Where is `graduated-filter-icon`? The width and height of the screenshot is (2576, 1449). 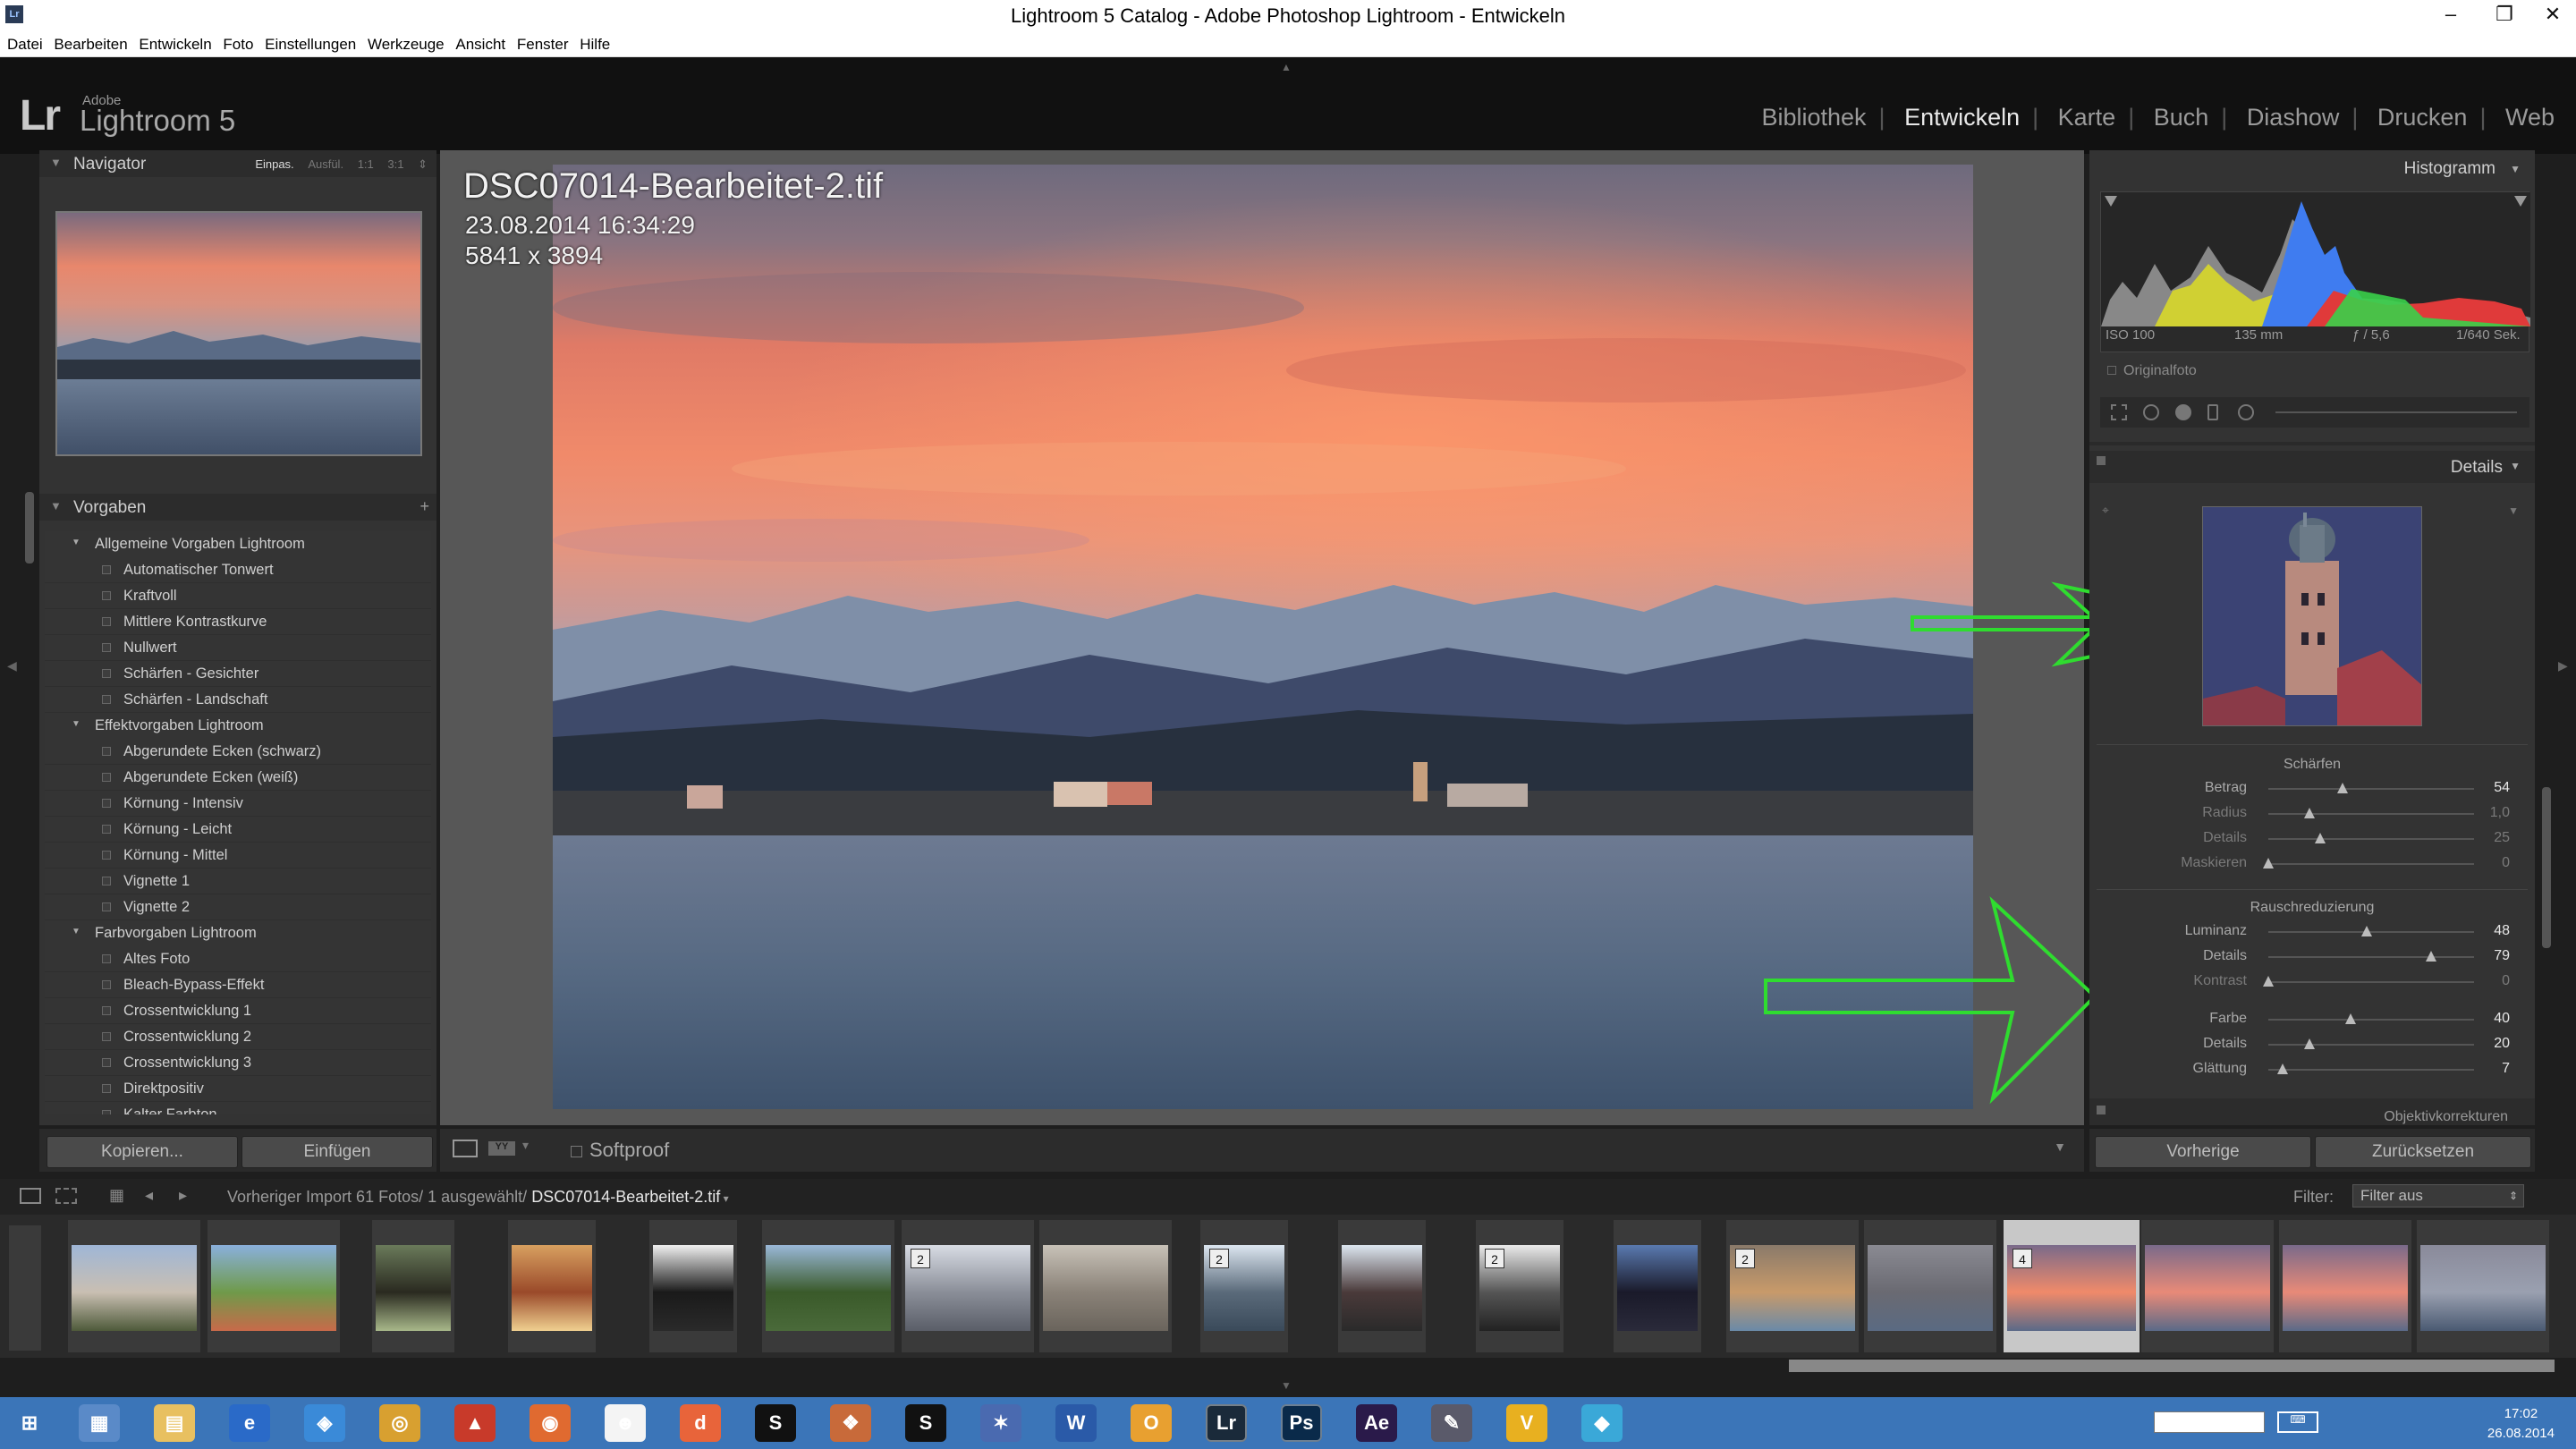 graduated-filter-icon is located at coordinates (2212, 412).